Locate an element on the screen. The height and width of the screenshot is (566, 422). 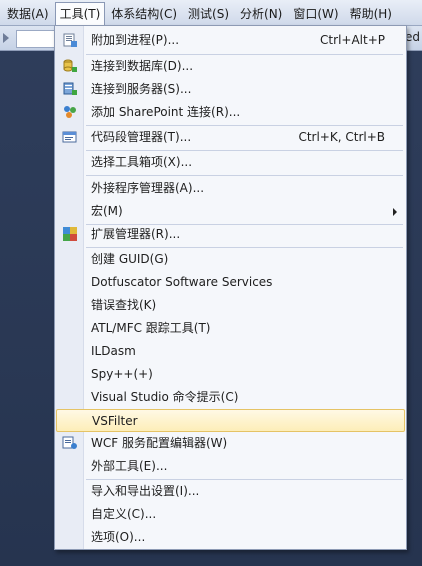
submenu-arrow-icon is located at coordinates (395, 212).